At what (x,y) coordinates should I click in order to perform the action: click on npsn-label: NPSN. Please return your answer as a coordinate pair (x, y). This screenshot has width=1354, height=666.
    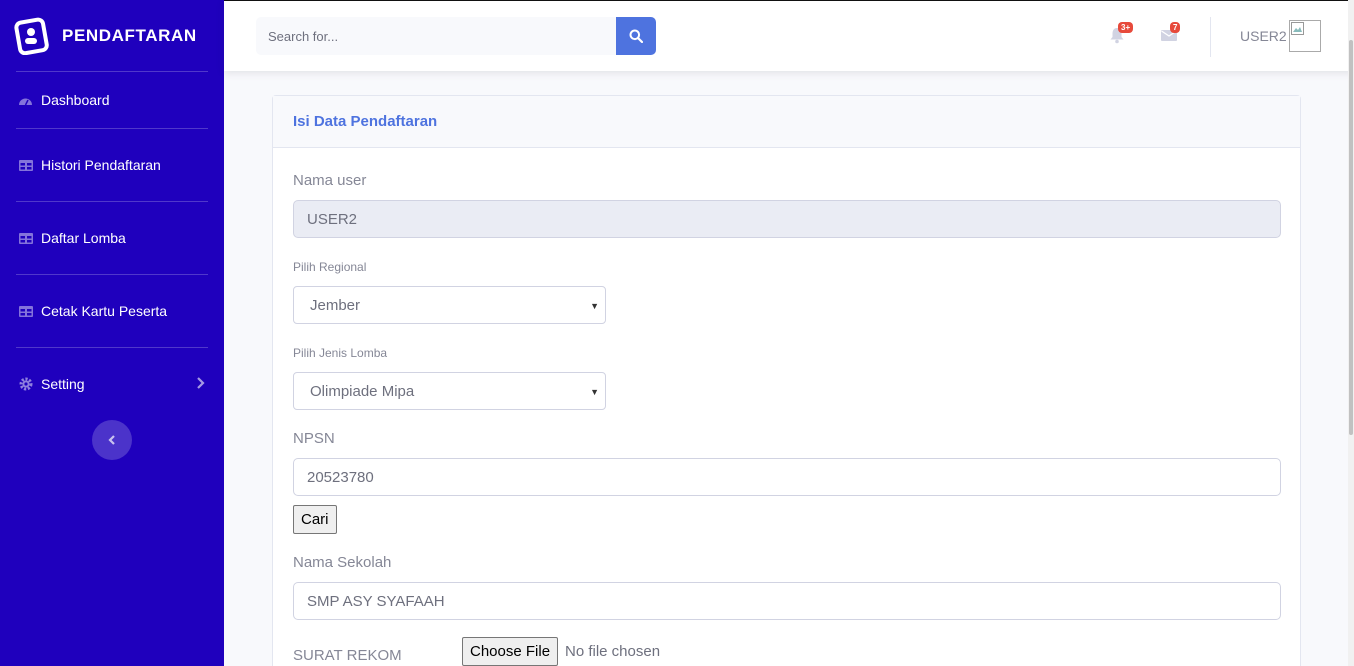
    Looking at the image, I should click on (314, 438).